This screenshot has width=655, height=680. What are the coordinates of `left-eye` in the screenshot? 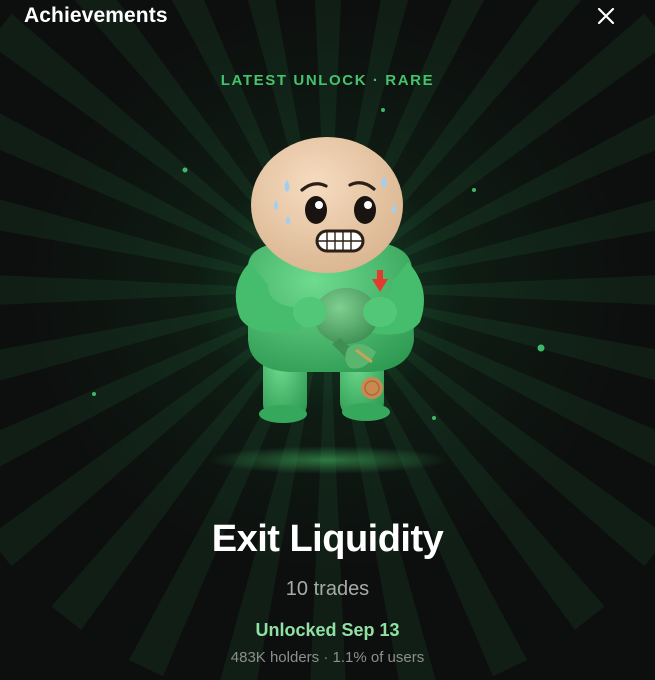 It's located at (316, 210).